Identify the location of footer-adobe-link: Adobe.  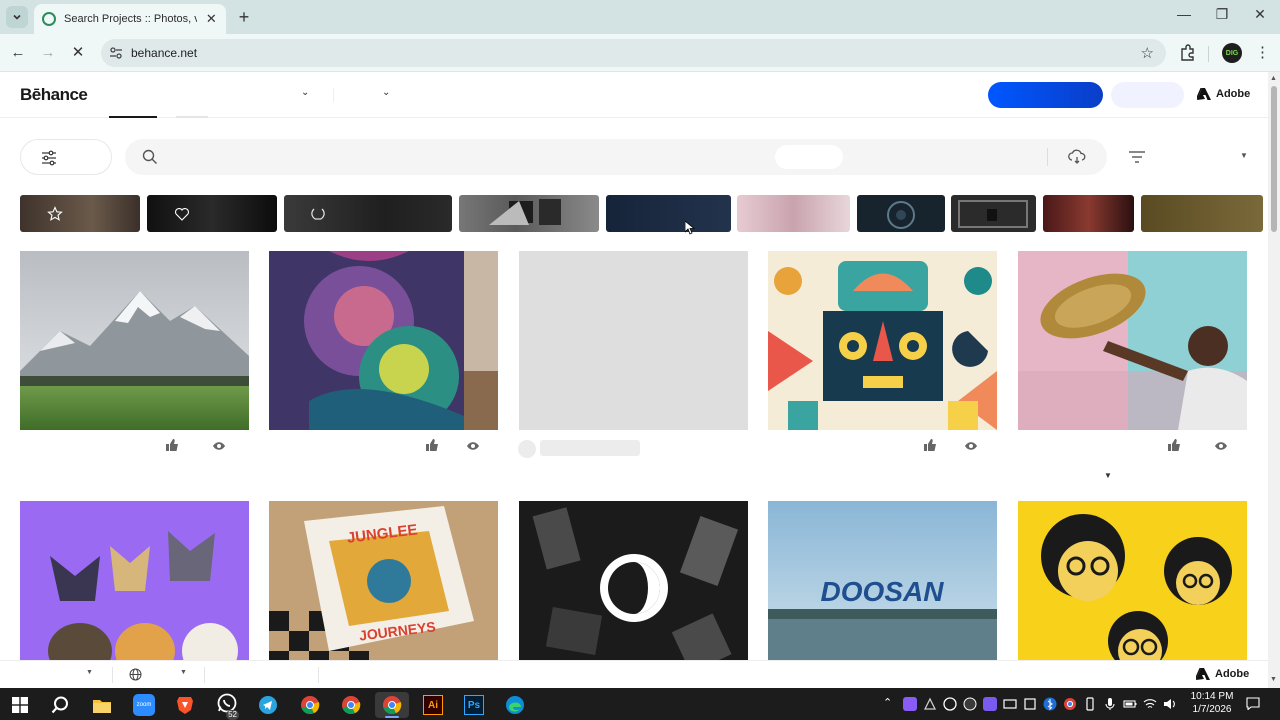
(1222, 674).